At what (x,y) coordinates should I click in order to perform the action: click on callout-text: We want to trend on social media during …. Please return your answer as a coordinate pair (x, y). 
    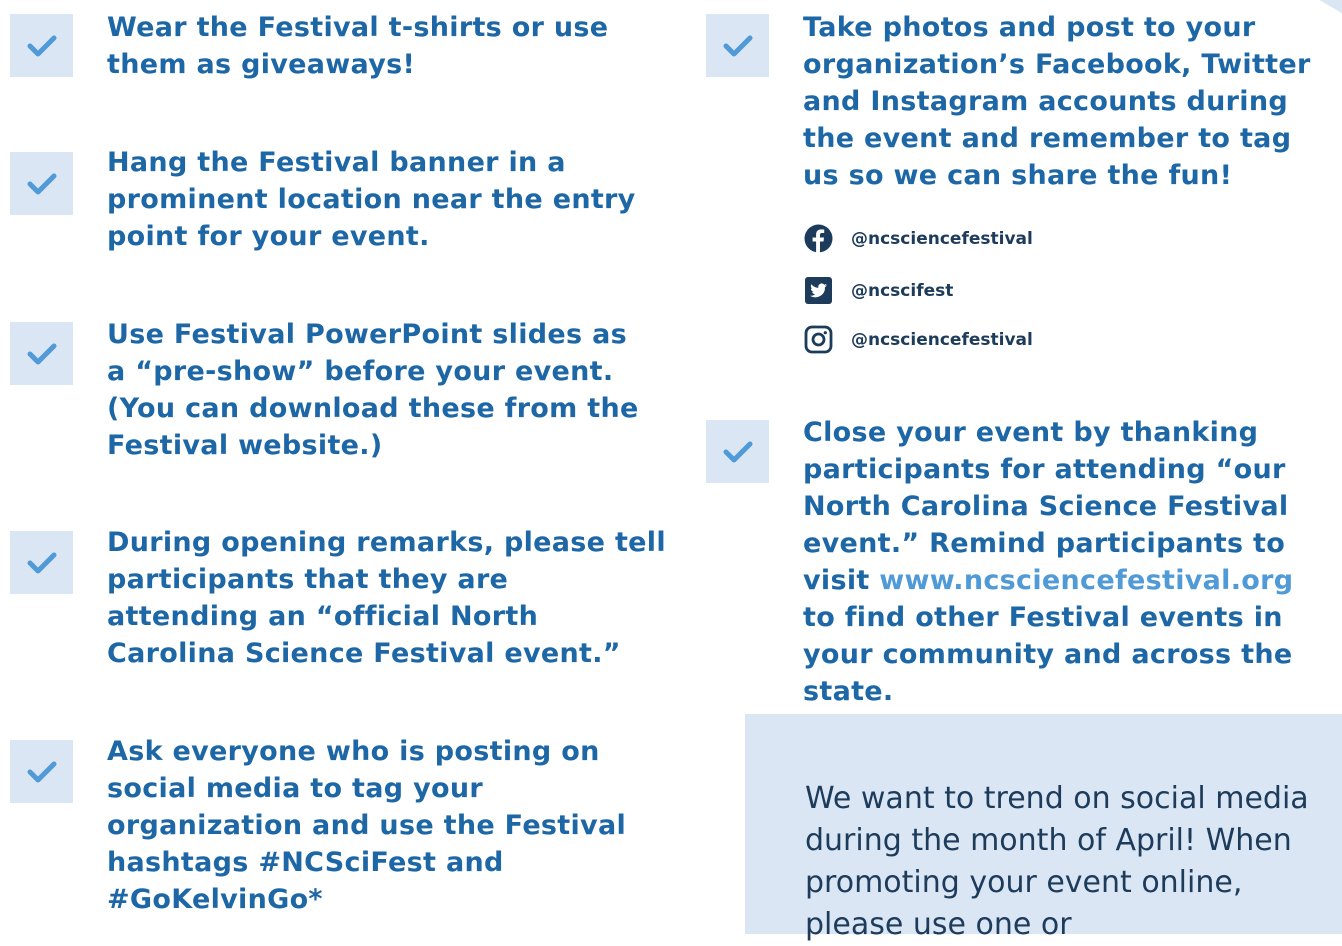
    Looking at the image, I should click on (1057, 861).